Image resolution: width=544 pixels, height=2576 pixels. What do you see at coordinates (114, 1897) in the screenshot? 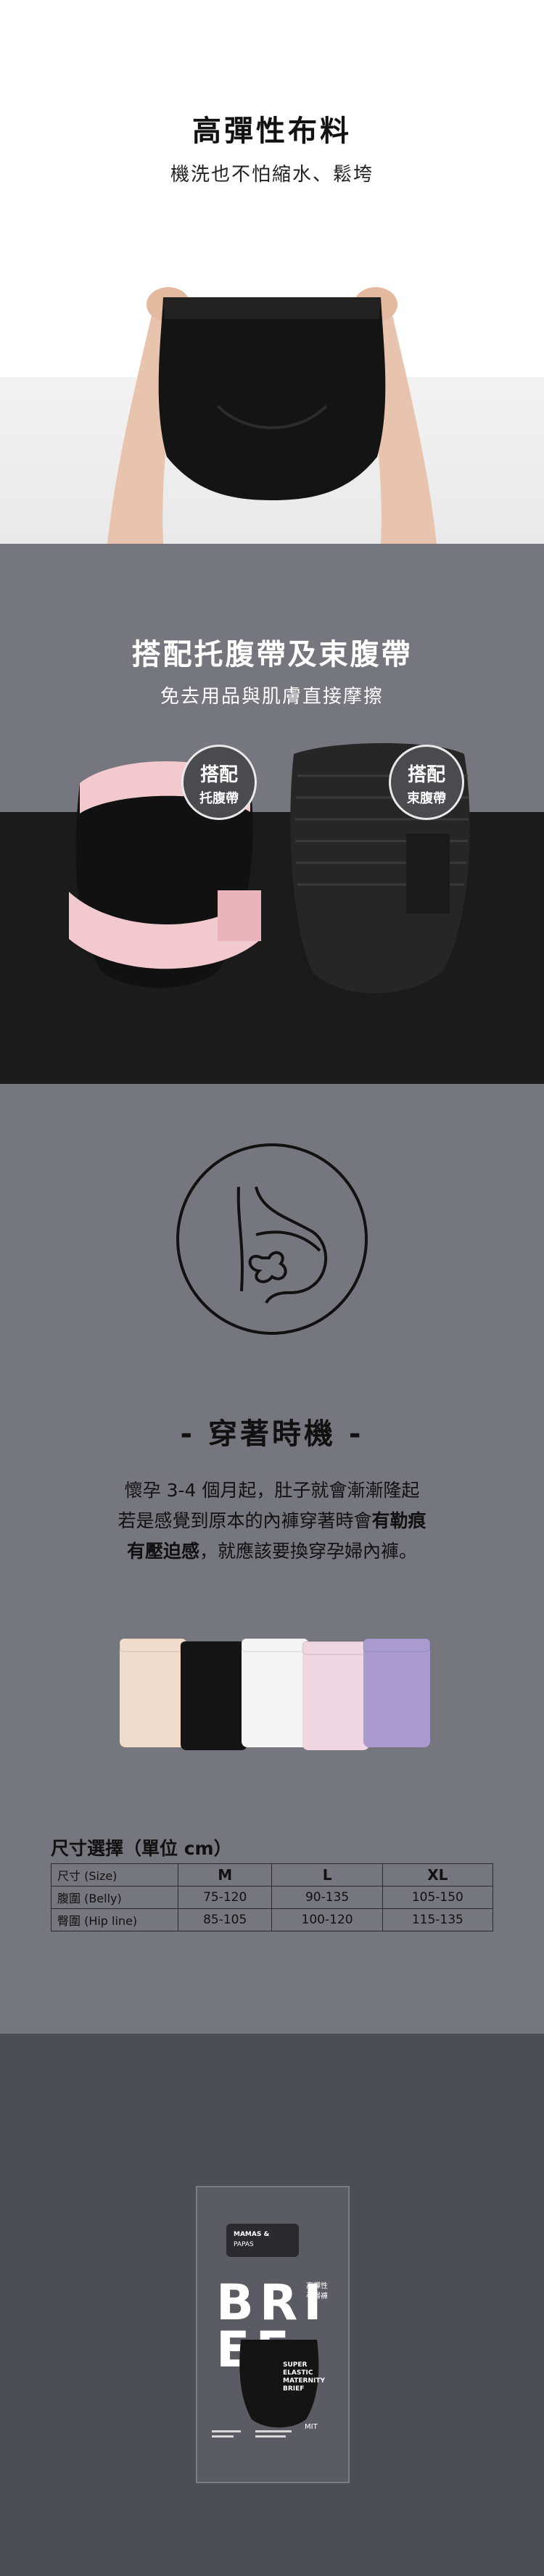
I see `row-label-belly: 腹圍 (Belly)` at bounding box center [114, 1897].